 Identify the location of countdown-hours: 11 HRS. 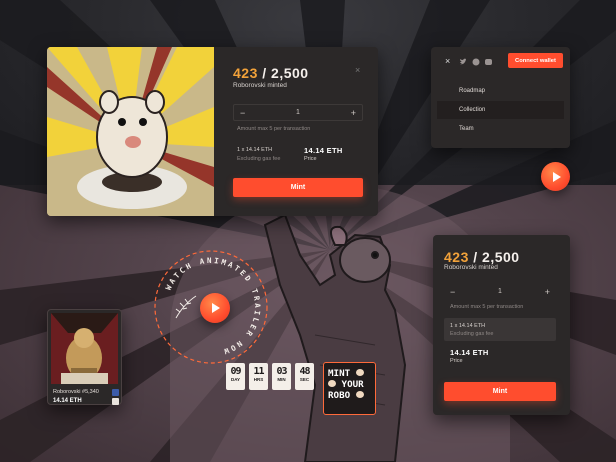
(258, 376).